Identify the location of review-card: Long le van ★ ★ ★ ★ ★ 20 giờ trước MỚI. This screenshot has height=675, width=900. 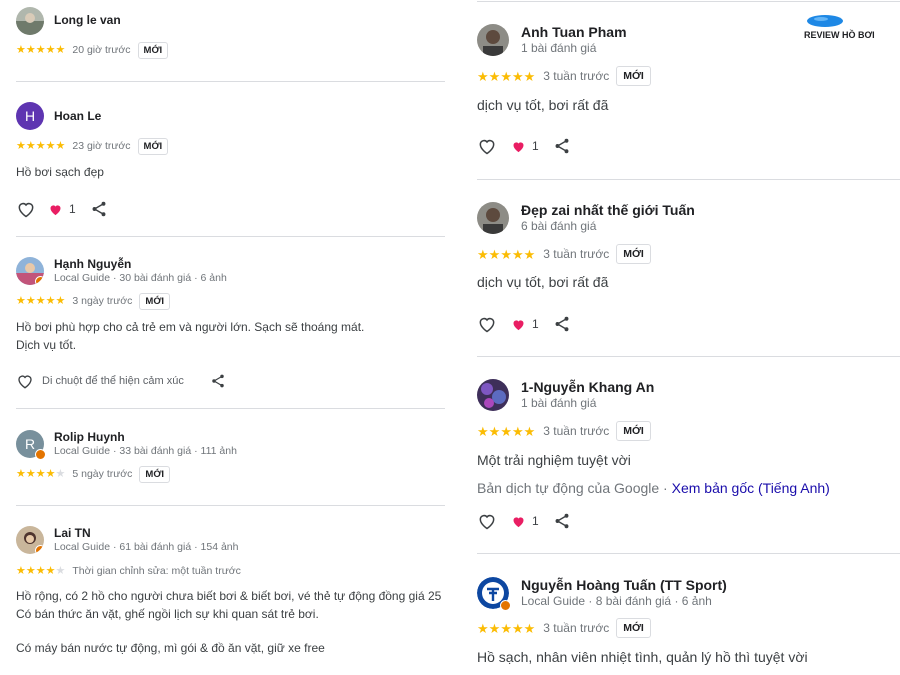
(230, 33).